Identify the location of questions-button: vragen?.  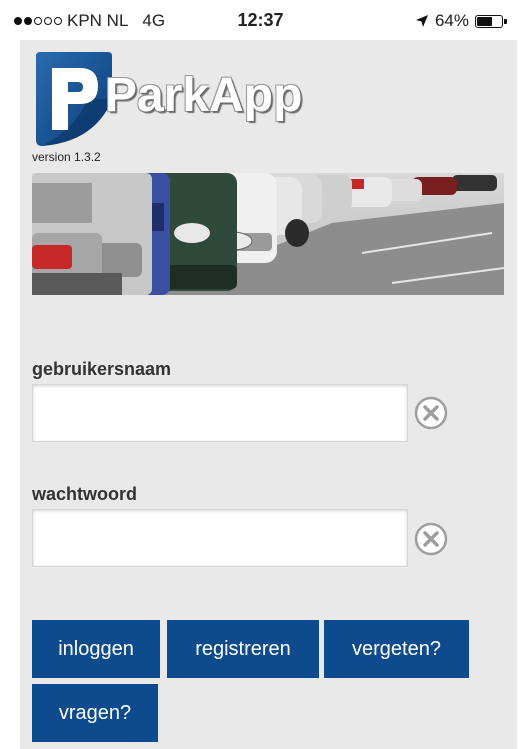
(95, 713).